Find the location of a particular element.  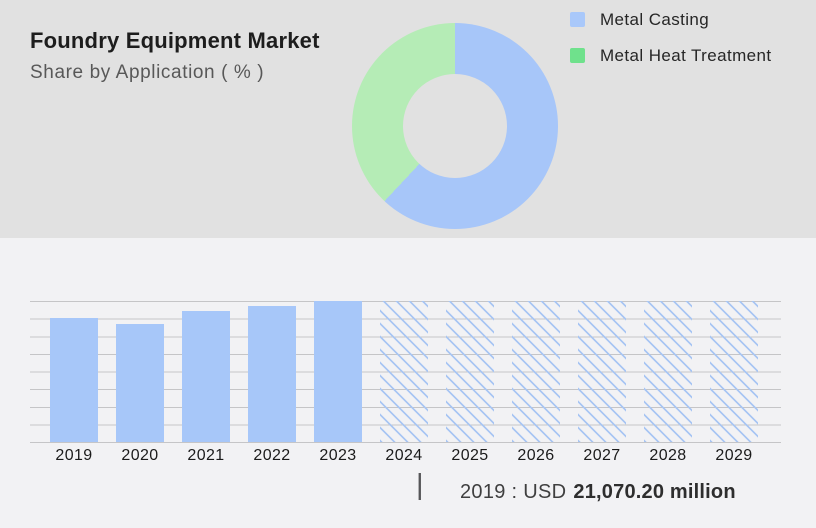

legend: Metal Casting Metal Heat Treatment is located at coordinates (671, 37).